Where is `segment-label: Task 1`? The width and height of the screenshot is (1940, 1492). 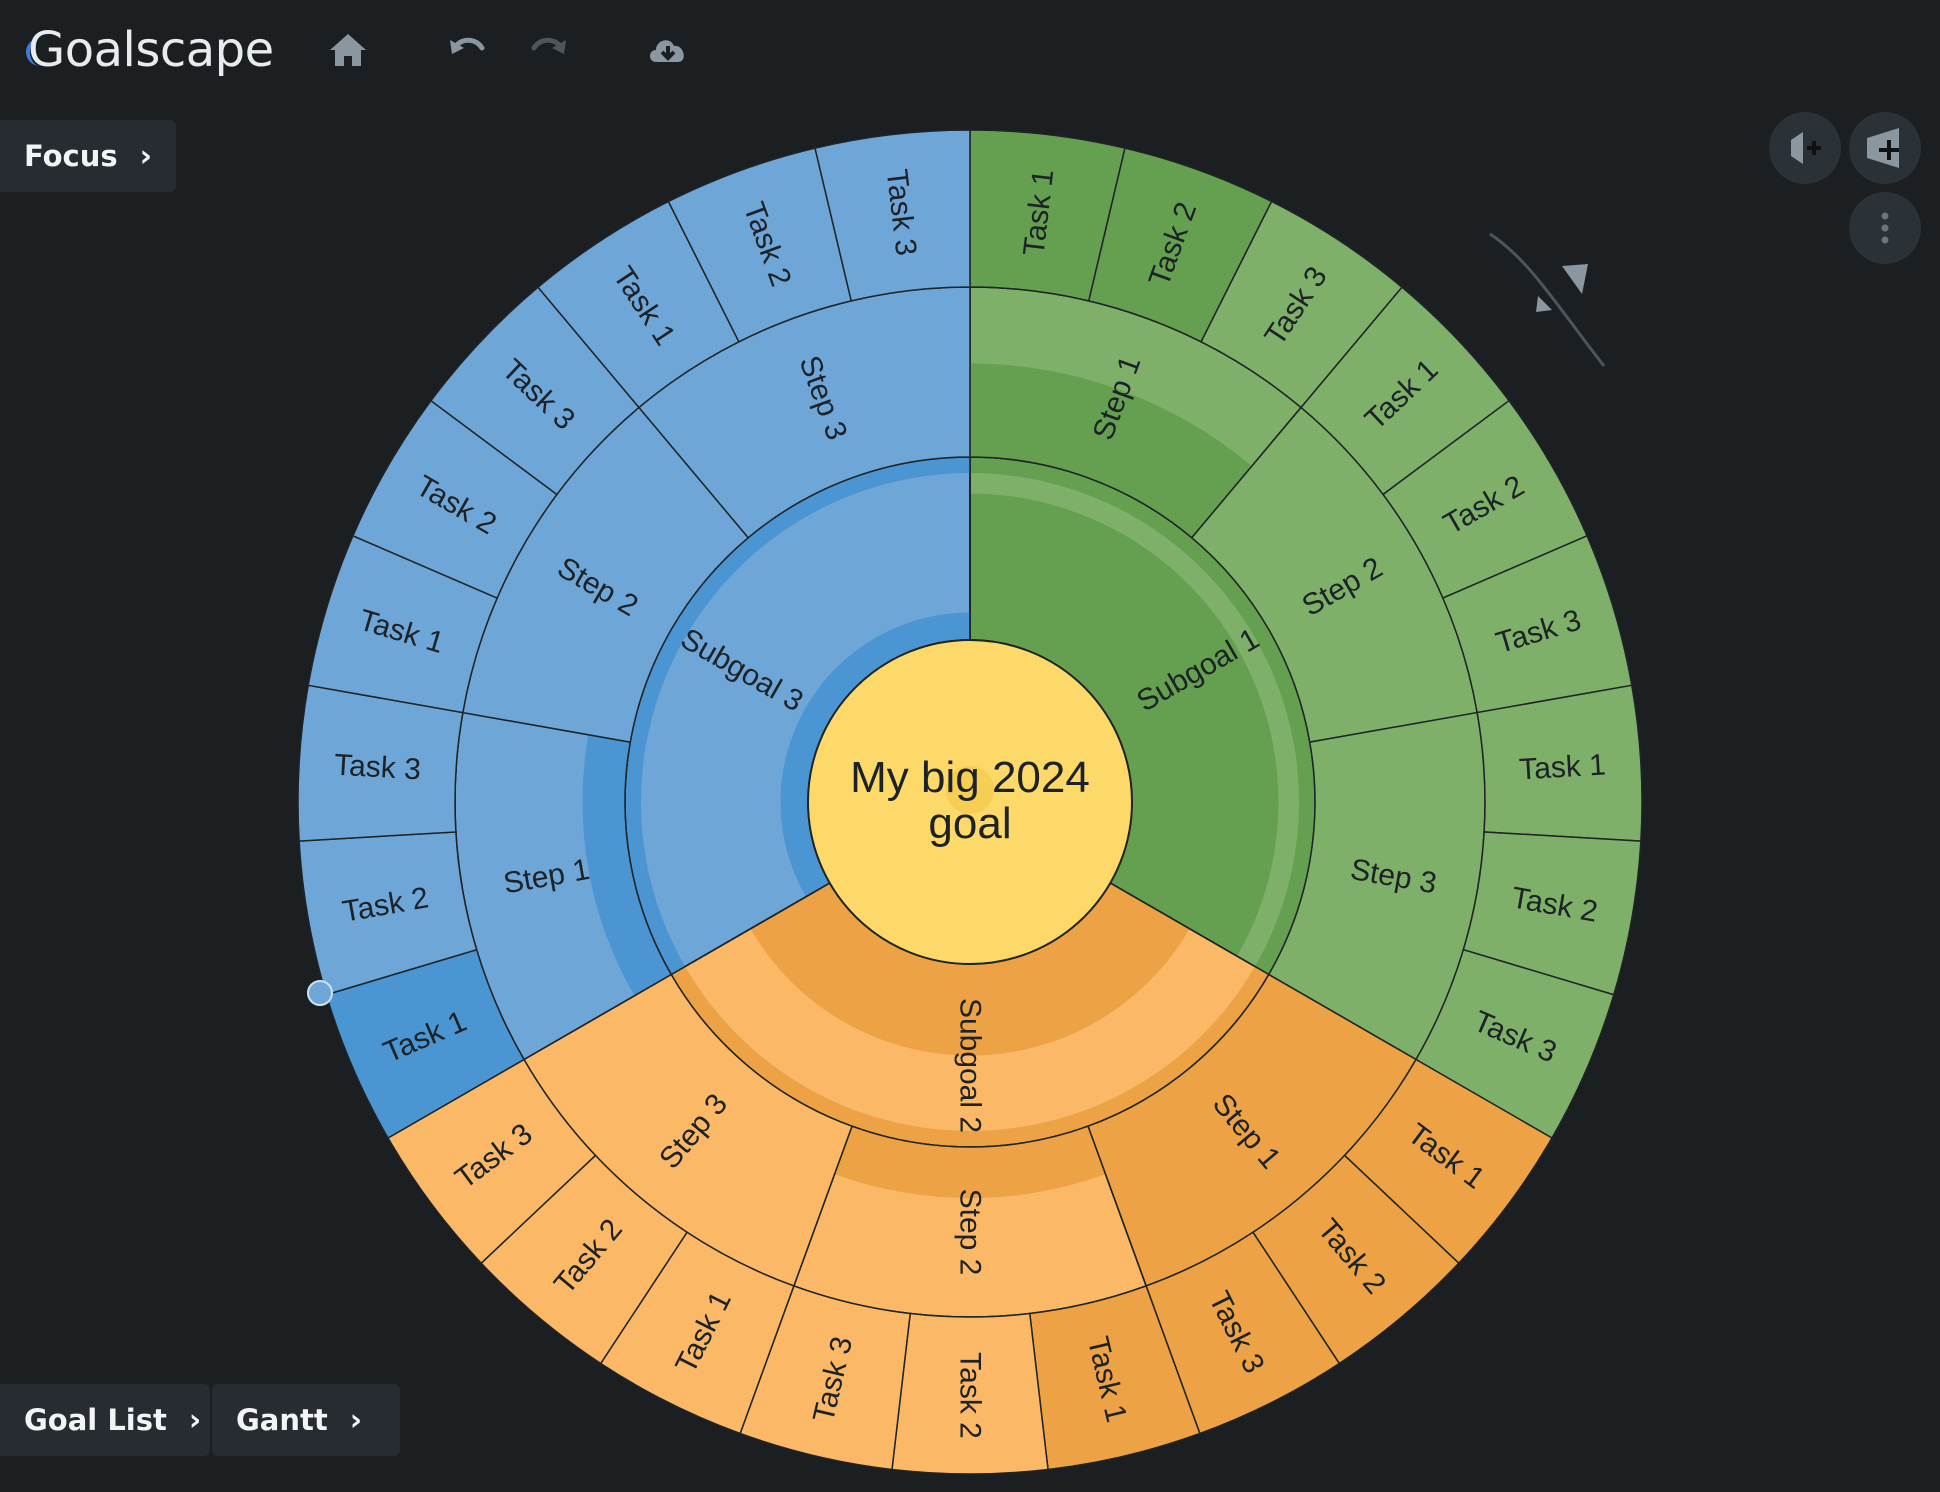 segment-label: Task 1 is located at coordinates (1562, 767).